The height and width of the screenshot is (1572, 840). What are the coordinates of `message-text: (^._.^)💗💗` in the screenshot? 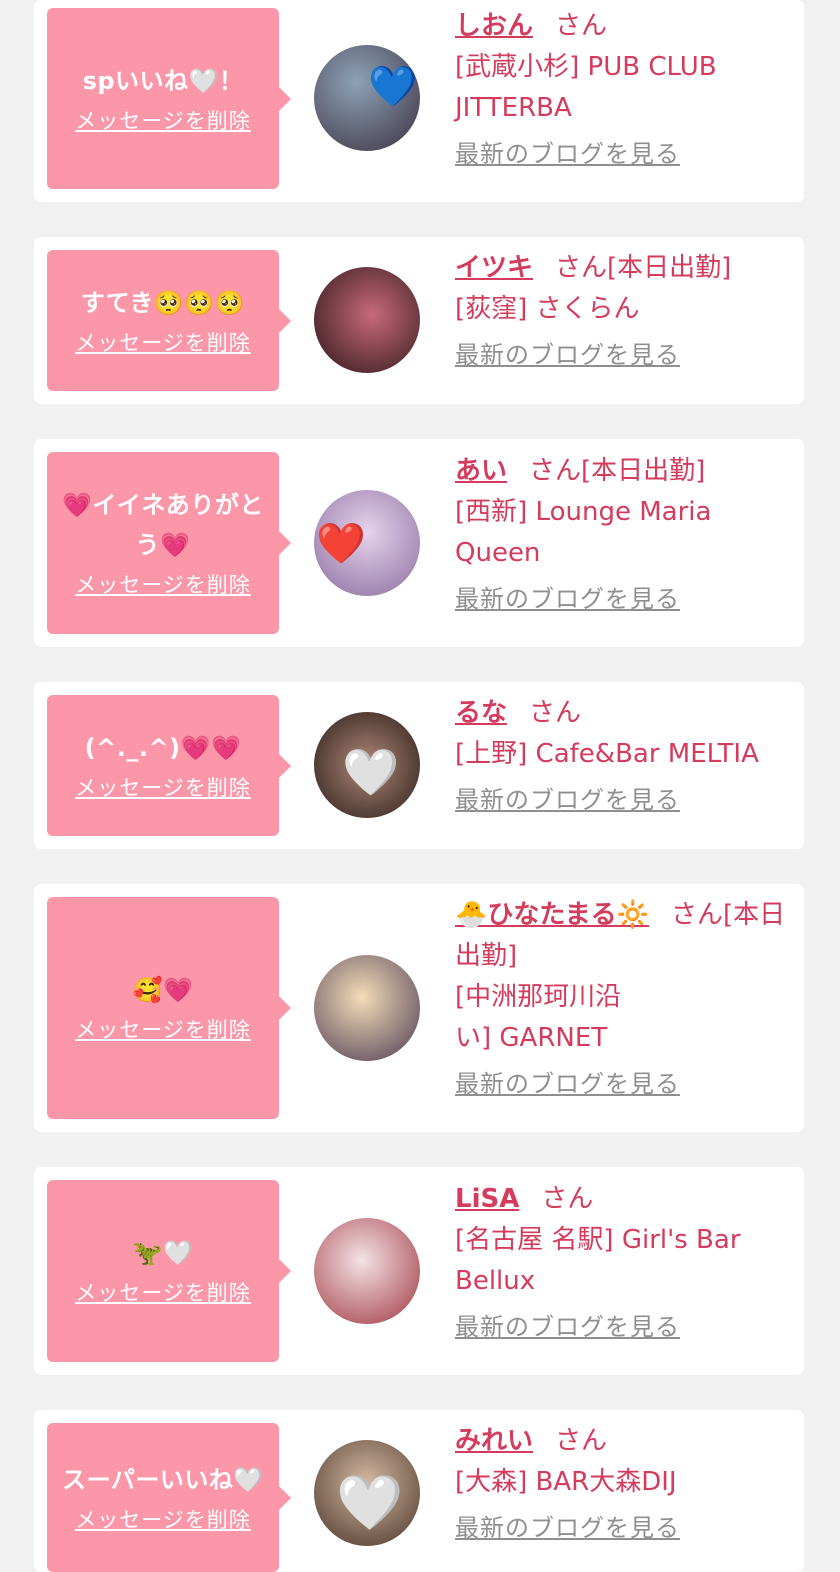 It's located at (163, 747).